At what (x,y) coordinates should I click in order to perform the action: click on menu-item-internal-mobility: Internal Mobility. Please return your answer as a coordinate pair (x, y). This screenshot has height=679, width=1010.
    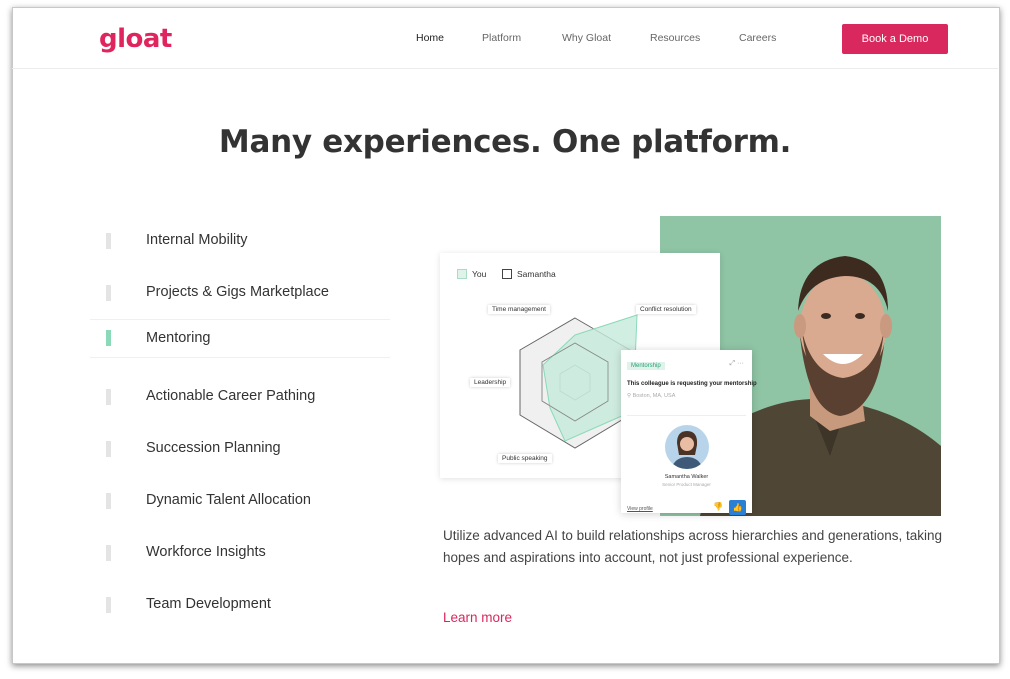
    Looking at the image, I should click on (240, 241).